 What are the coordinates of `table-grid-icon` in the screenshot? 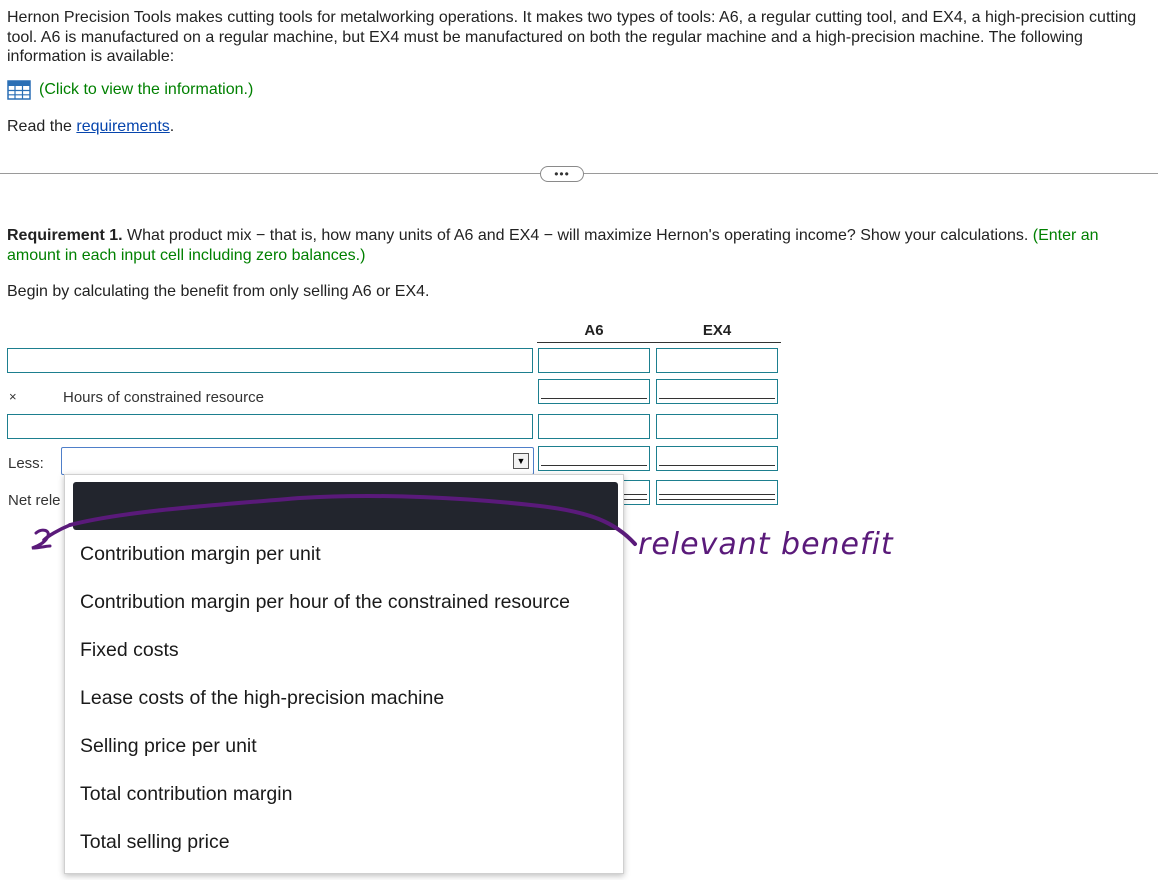 It's located at (19, 90).